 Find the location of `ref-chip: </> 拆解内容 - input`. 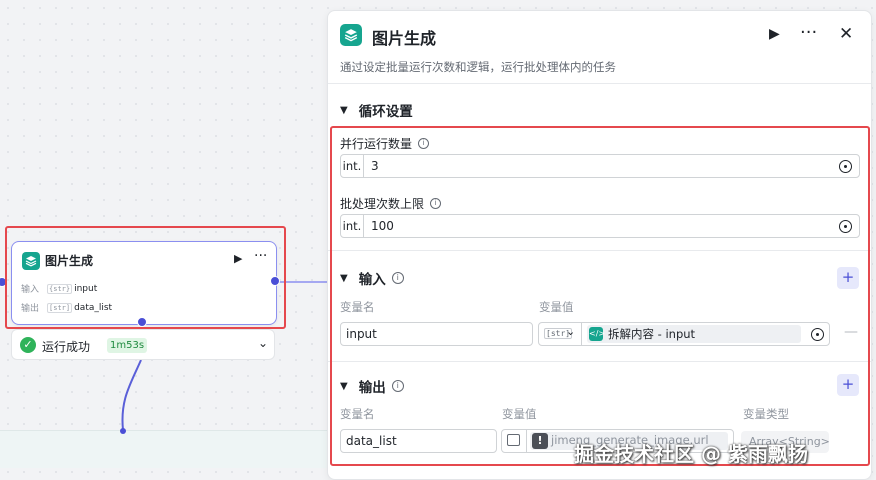

ref-chip: </> 拆解内容 - input is located at coordinates (694, 334).